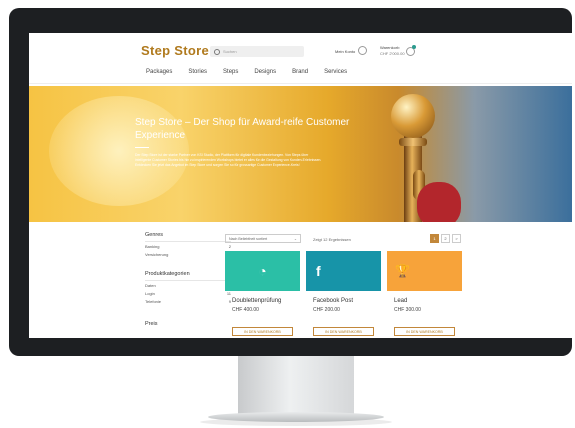 This screenshot has width=575, height=428. What do you see at coordinates (345, 51) in the screenshot?
I see `account-label: Mein Konto` at bounding box center [345, 51].